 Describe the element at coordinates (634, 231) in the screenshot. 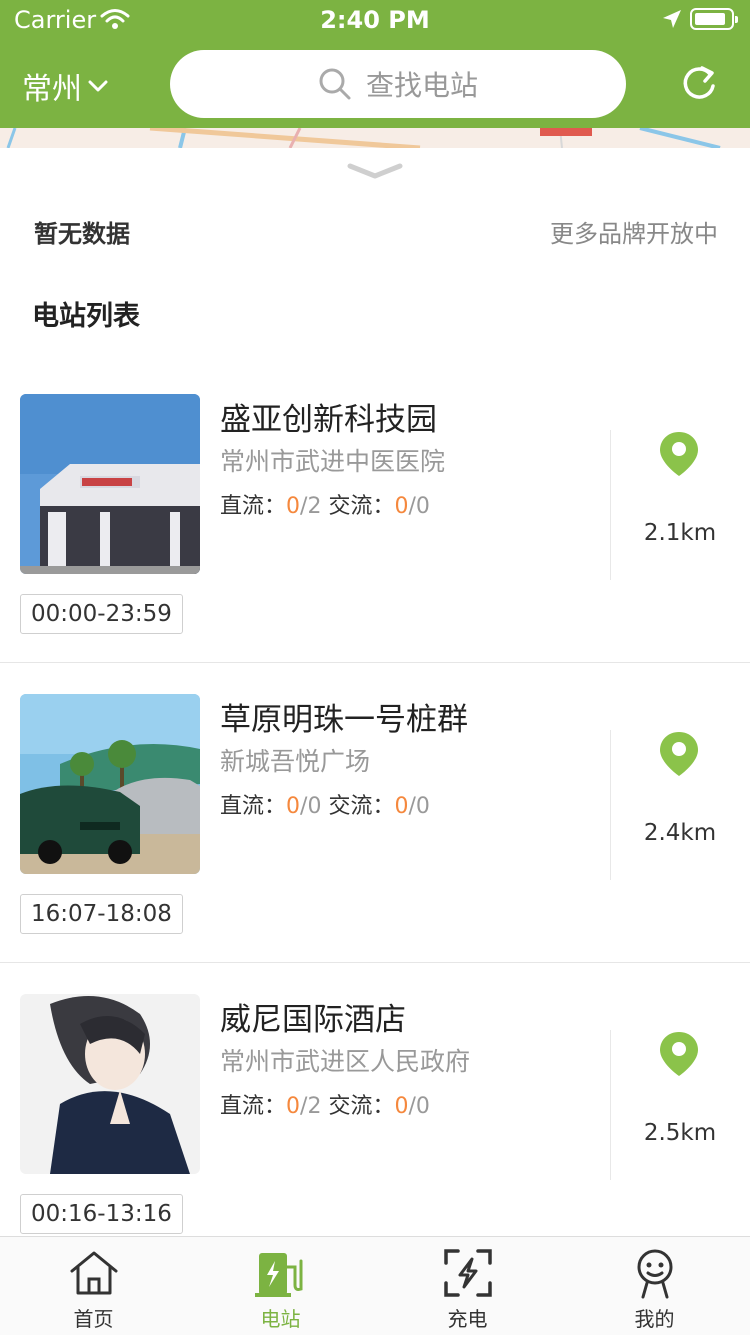

I see `more-brands-link: 更多品牌开放中` at that location.